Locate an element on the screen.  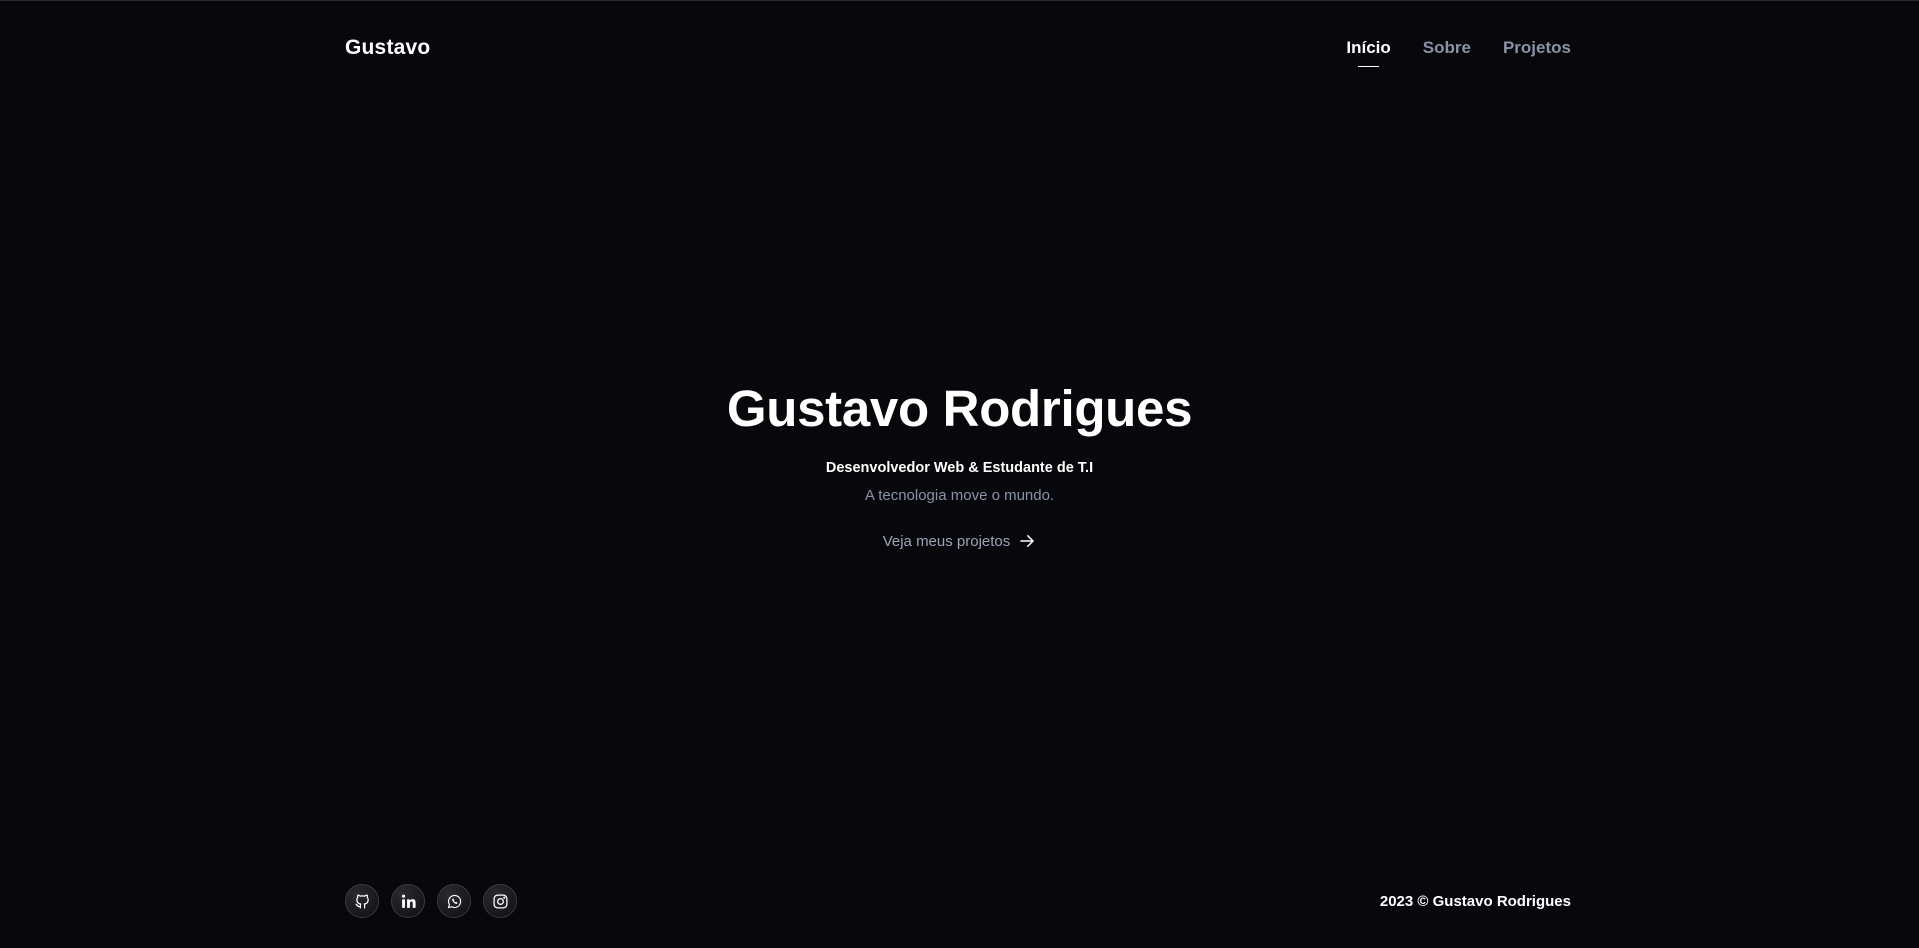
view-projects-label: Veja meus projetos is located at coordinates (946, 541).